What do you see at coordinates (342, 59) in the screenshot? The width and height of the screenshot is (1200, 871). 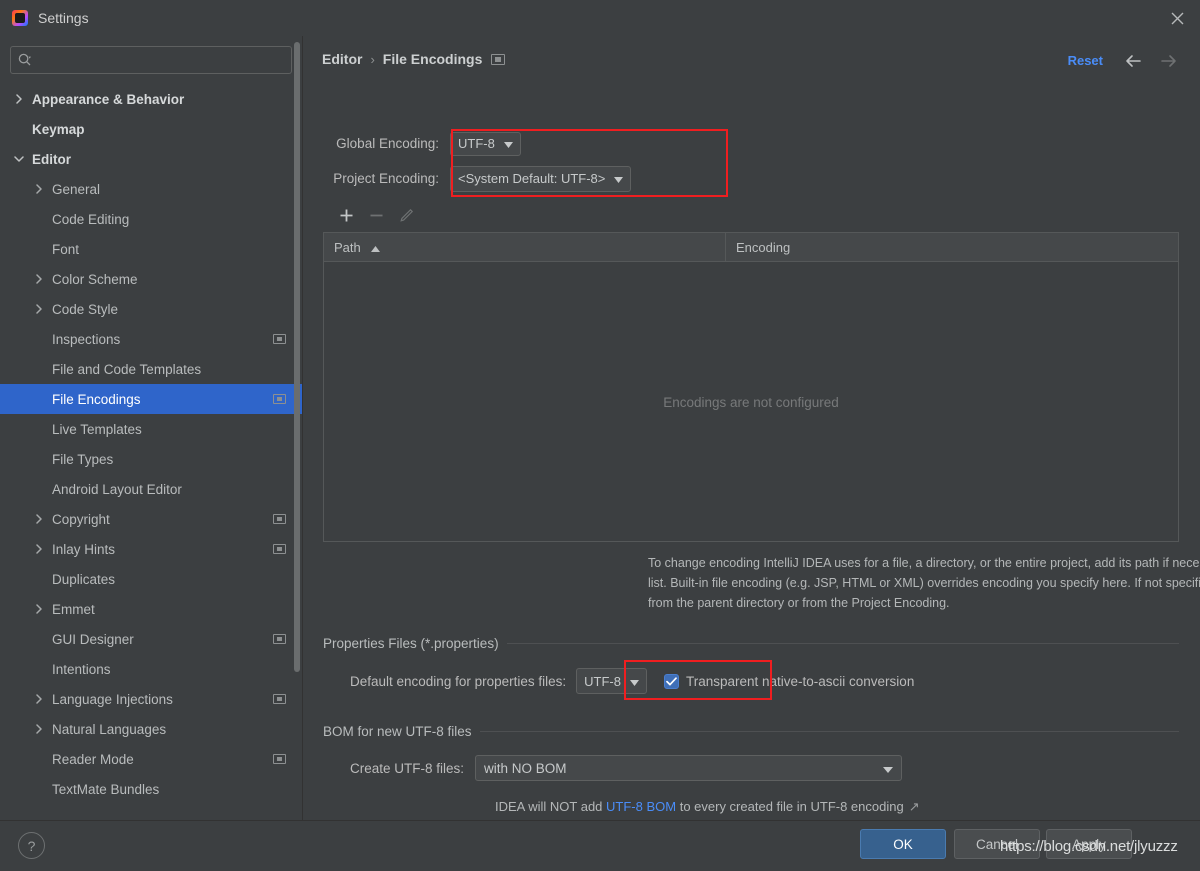 I see `breadcrumb-parent: Editor` at bounding box center [342, 59].